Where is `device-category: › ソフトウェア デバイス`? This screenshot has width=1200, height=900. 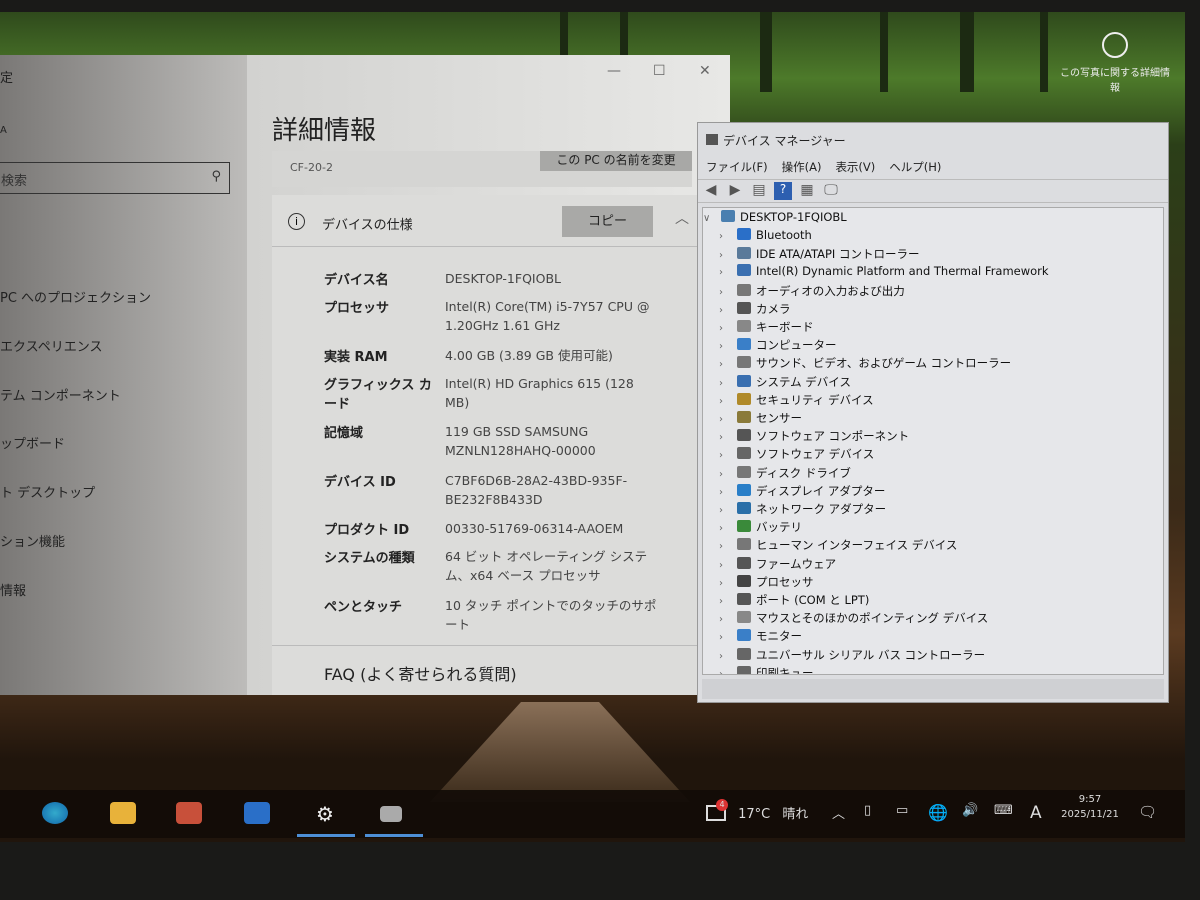
device-category: › ソフトウェア デバイス is located at coordinates (796, 455).